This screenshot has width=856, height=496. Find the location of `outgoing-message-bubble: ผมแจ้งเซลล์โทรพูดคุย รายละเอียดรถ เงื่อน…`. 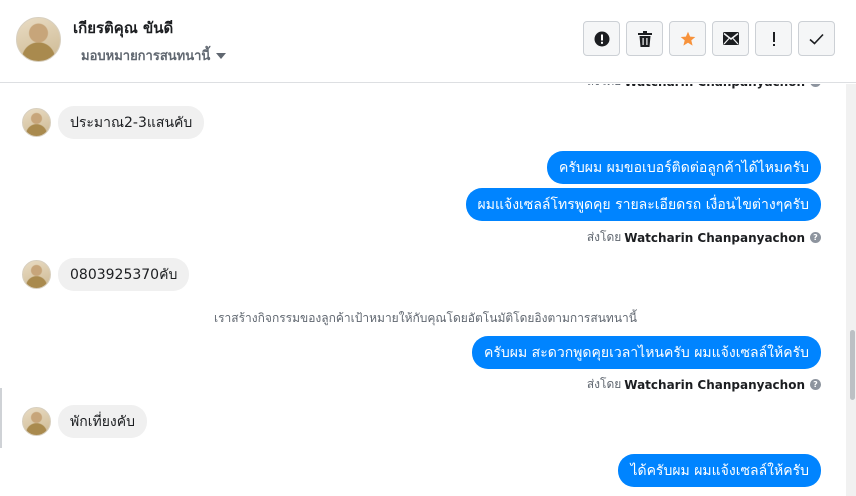

outgoing-message-bubble: ผมแจ้งเซลล์โทรพูดคุย รายละเอียดรถ เงื่อน… is located at coordinates (643, 204).